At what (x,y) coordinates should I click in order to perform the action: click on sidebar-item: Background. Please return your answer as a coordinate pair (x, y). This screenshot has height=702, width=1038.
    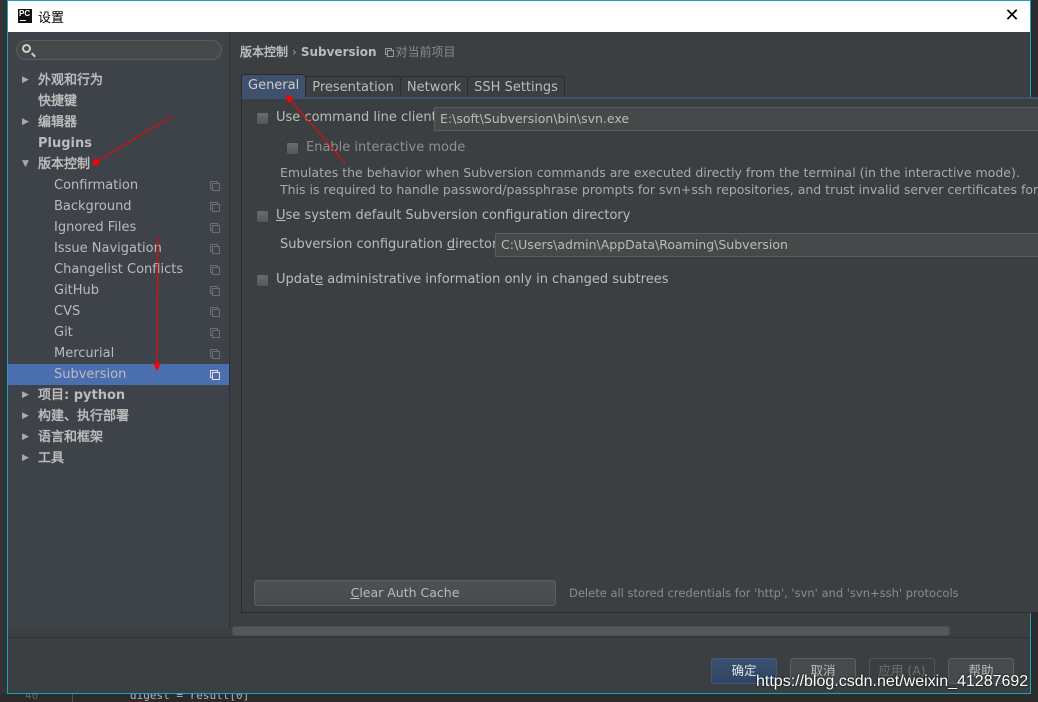
    Looking at the image, I should click on (118, 206).